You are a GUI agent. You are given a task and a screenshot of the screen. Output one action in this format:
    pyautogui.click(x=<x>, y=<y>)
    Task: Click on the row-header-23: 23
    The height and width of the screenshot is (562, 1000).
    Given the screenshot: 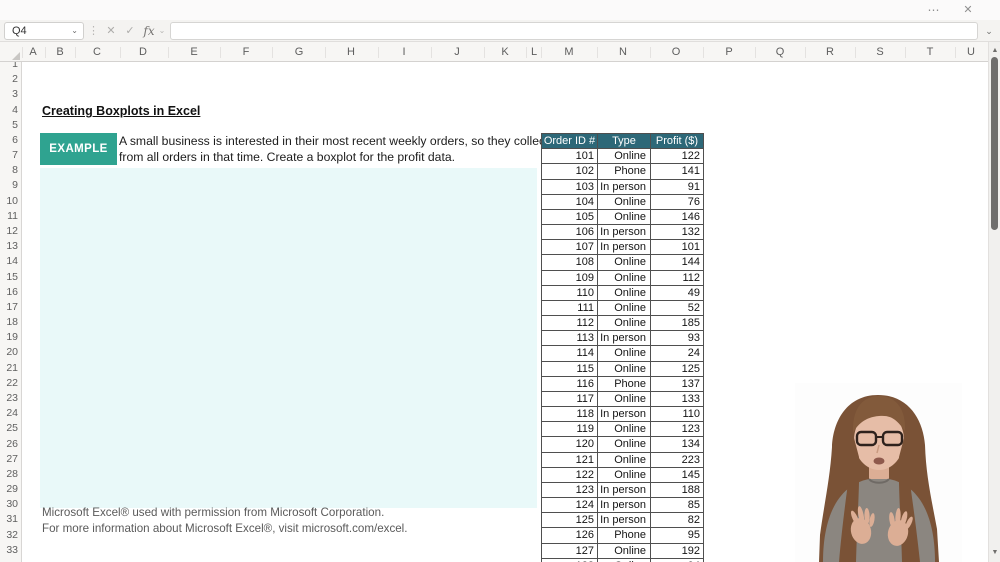 What is the action you would take?
    pyautogui.click(x=9, y=398)
    